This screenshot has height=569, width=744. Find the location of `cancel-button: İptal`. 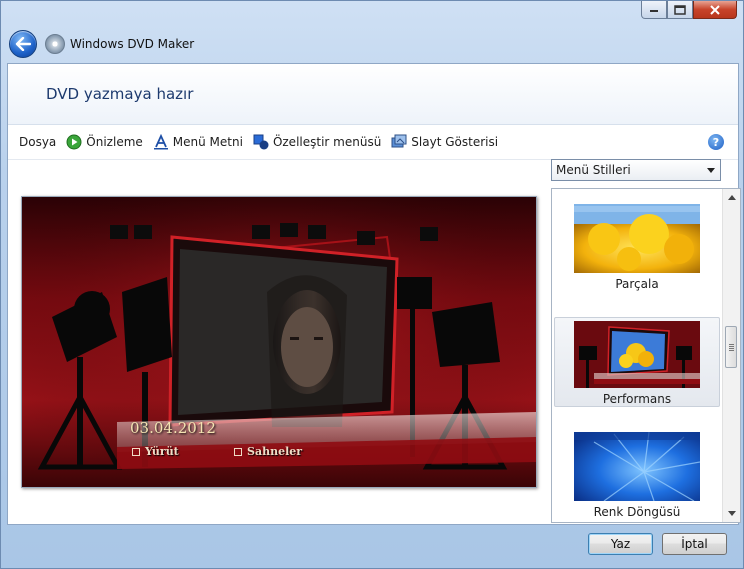

cancel-button: İptal is located at coordinates (694, 544).